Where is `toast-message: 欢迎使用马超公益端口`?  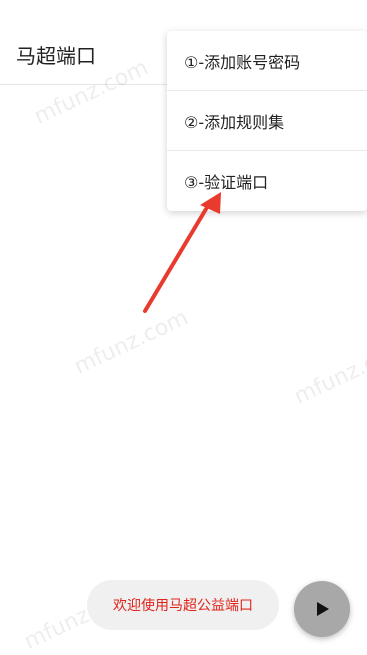
toast-message: 欢迎使用马超公益端口 is located at coordinates (183, 605).